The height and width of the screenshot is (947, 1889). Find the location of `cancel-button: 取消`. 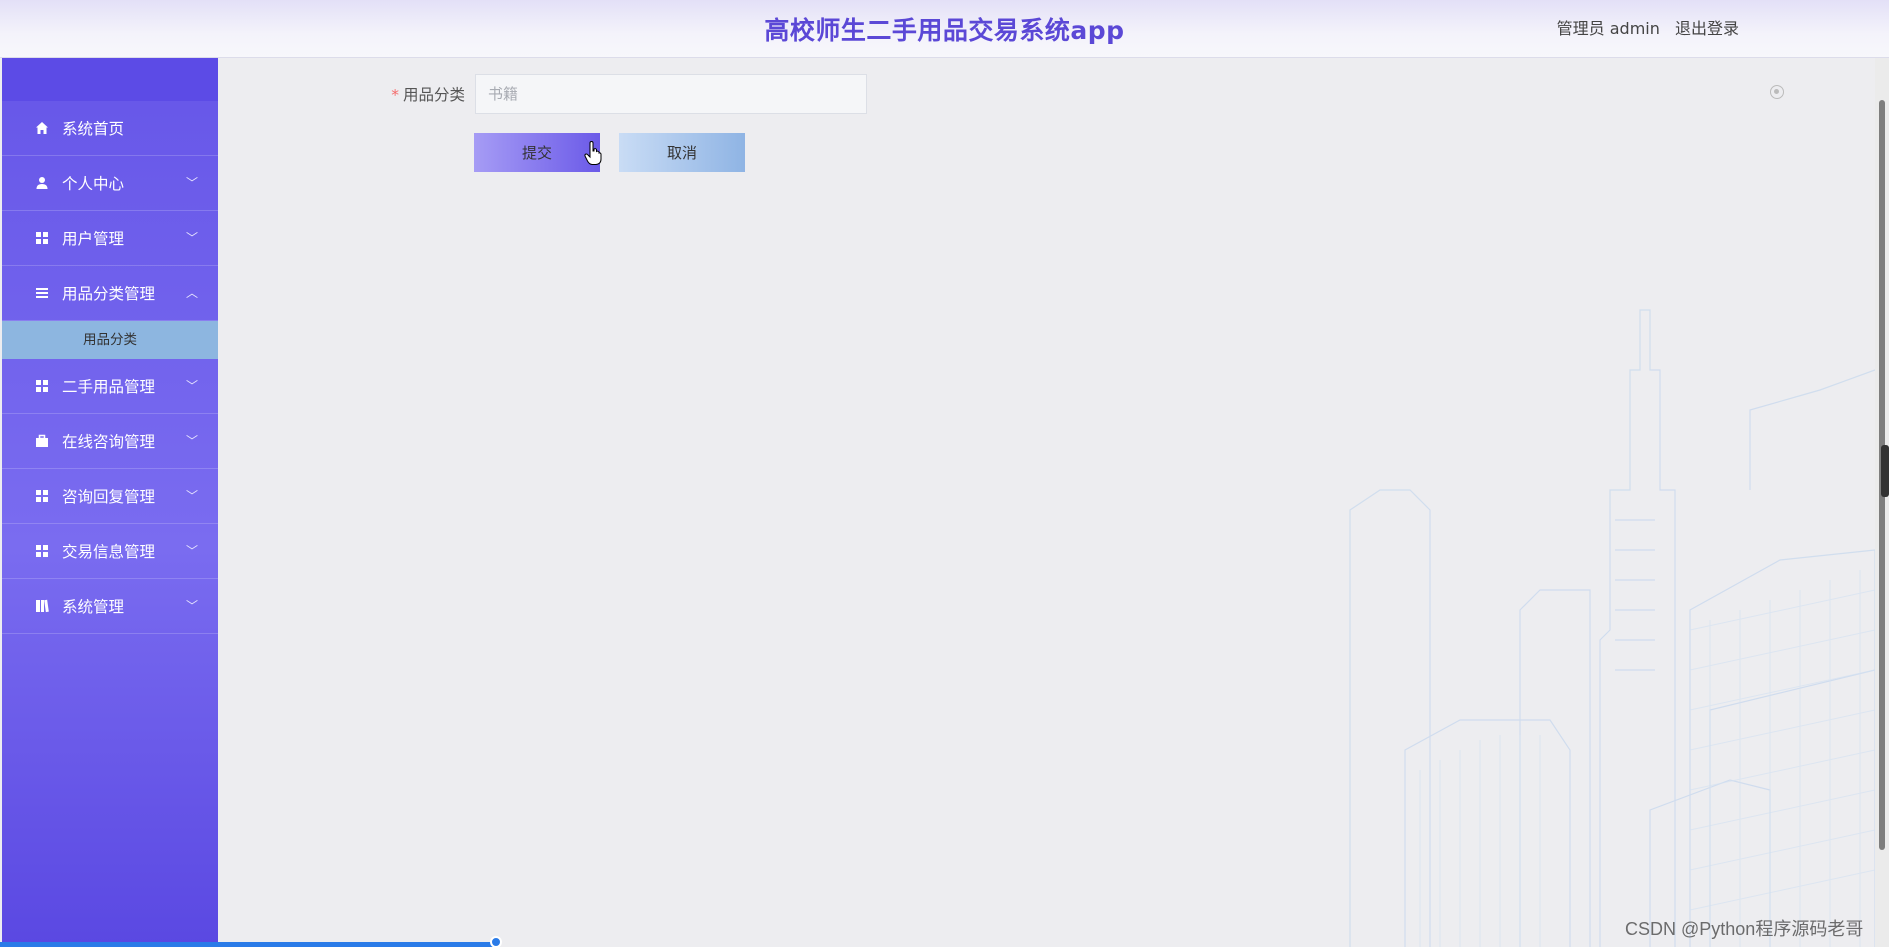

cancel-button: 取消 is located at coordinates (682, 152).